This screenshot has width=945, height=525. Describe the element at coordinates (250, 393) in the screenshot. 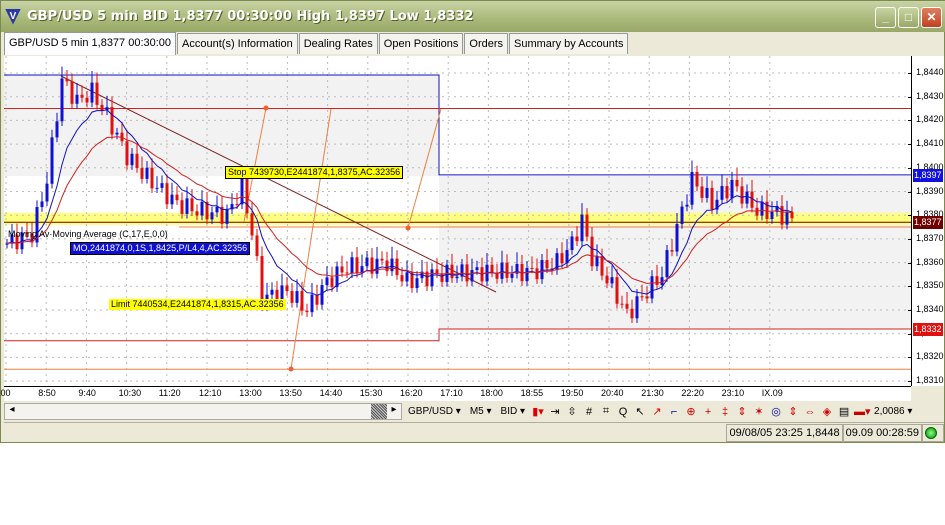

I see `time-label: 13:00` at that location.